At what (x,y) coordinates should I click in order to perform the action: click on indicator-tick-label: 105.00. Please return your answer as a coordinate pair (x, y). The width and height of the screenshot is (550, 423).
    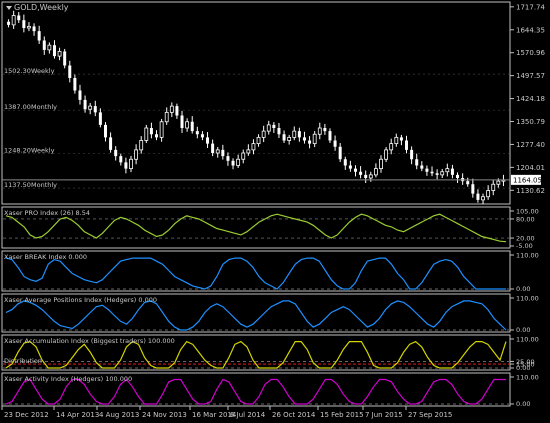
    Looking at the image, I should click on (527, 212).